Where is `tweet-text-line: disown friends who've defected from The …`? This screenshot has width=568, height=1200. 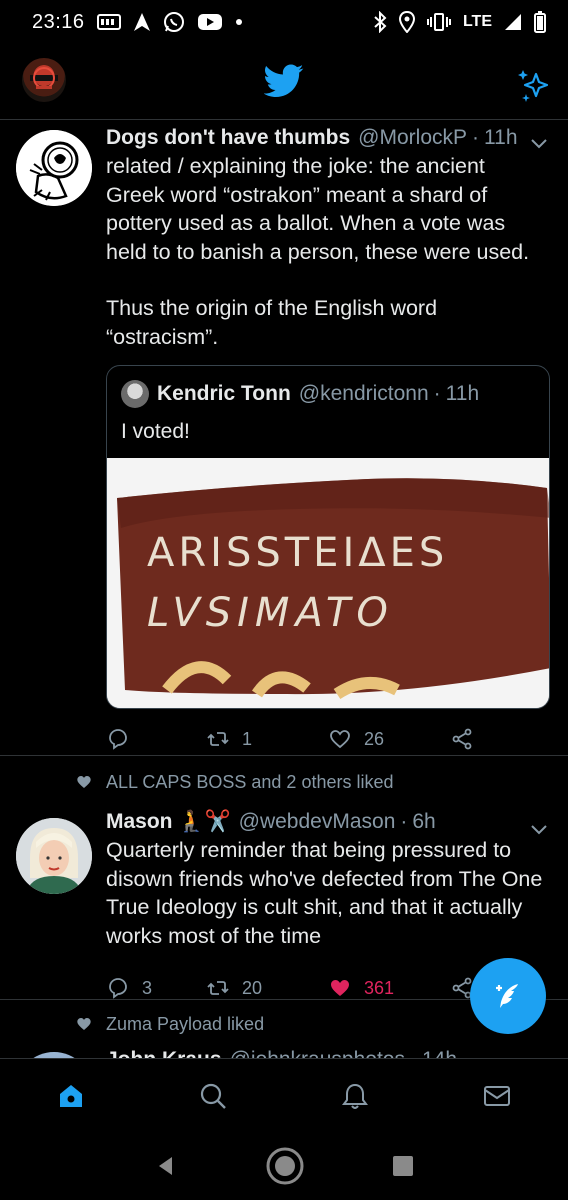 tweet-text-line: disown friends who've defected from The … is located at coordinates (324, 878).